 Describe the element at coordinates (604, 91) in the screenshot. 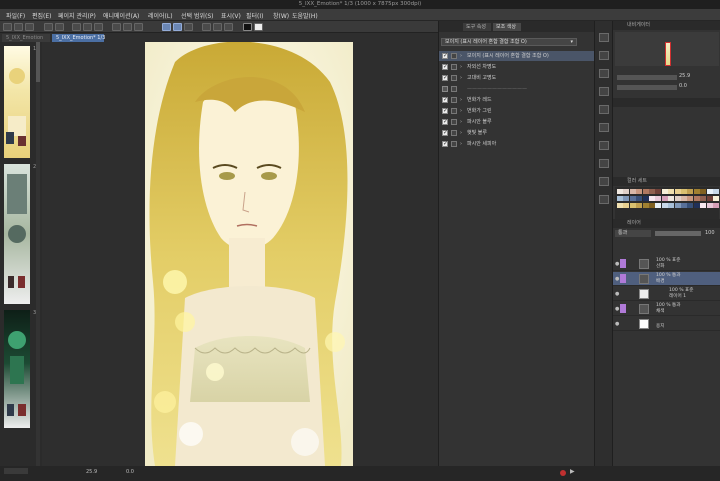

I see `color-slider-icon` at that location.